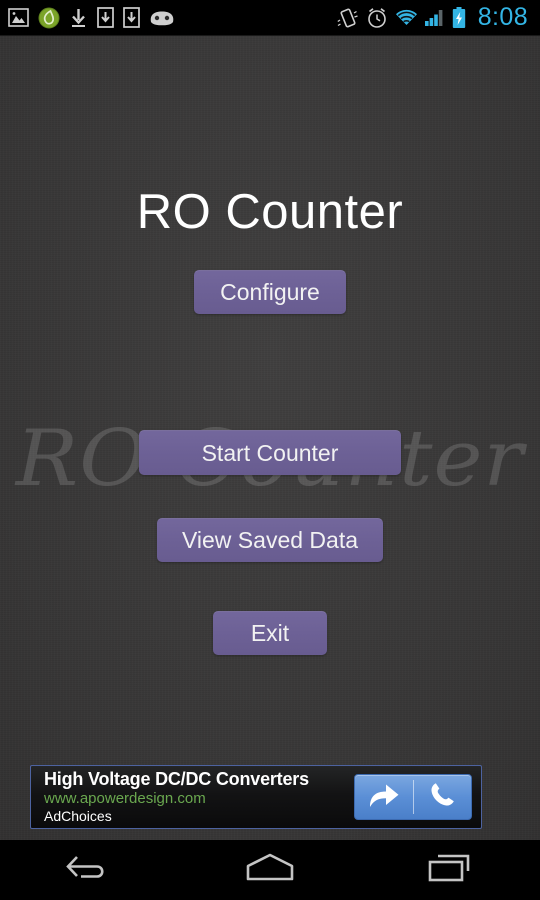  I want to click on vibrate-icon, so click(348, 18).